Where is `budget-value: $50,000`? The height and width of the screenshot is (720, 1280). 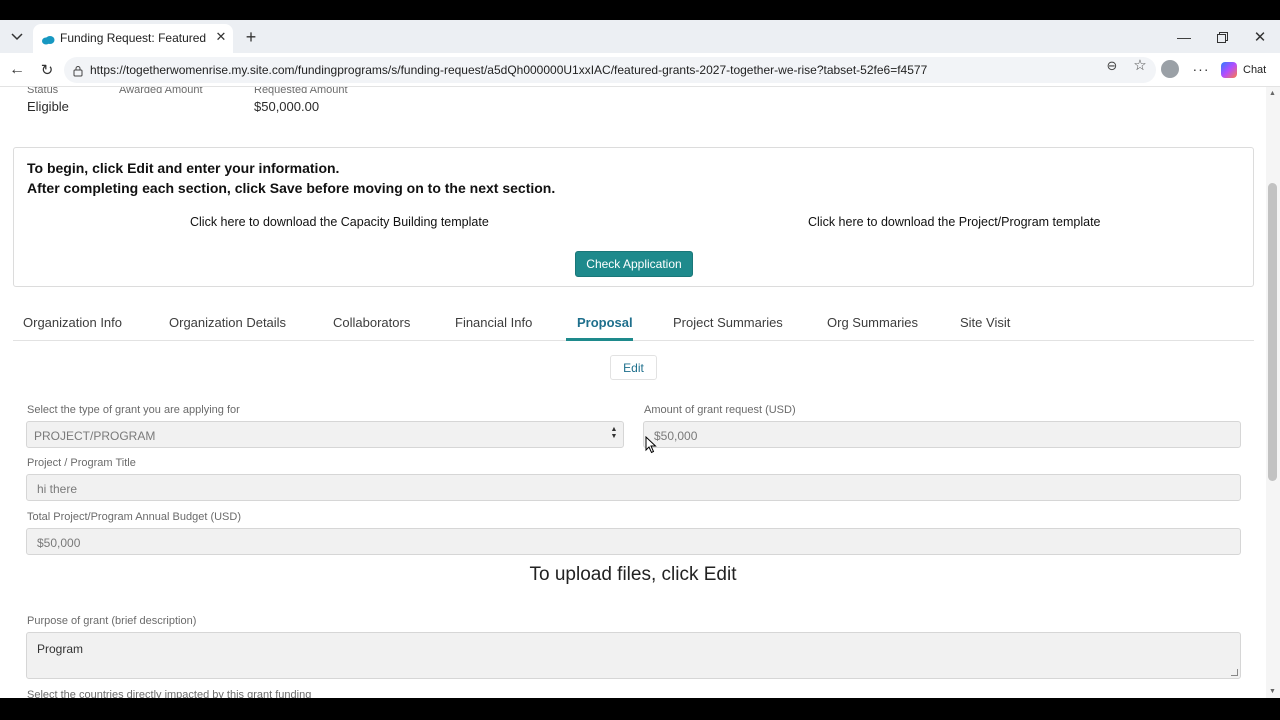
budget-value: $50,000 is located at coordinates (59, 543).